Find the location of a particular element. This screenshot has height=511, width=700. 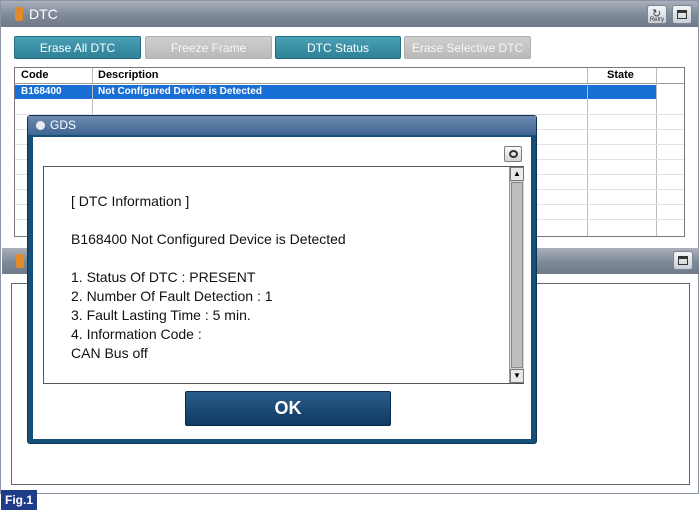

window-title: DTC is located at coordinates (43, 14).